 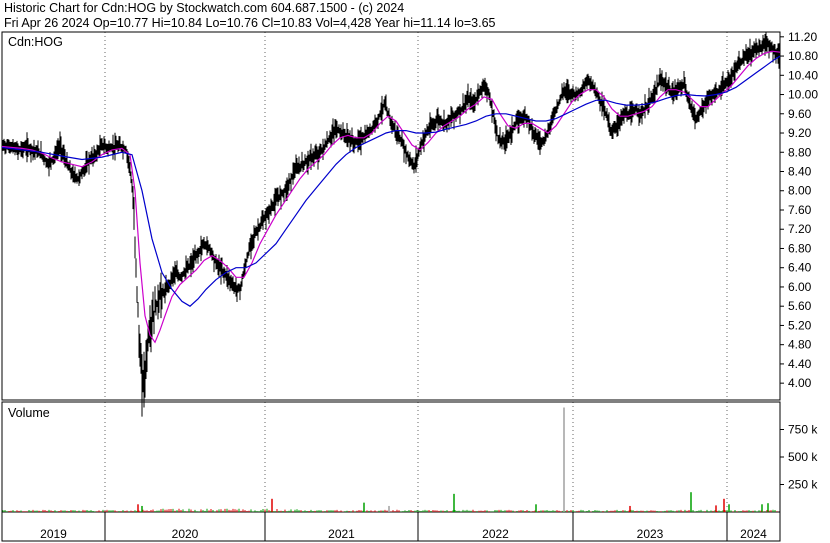 What do you see at coordinates (185, 534) in the screenshot?
I see `year-label: 2020` at bounding box center [185, 534].